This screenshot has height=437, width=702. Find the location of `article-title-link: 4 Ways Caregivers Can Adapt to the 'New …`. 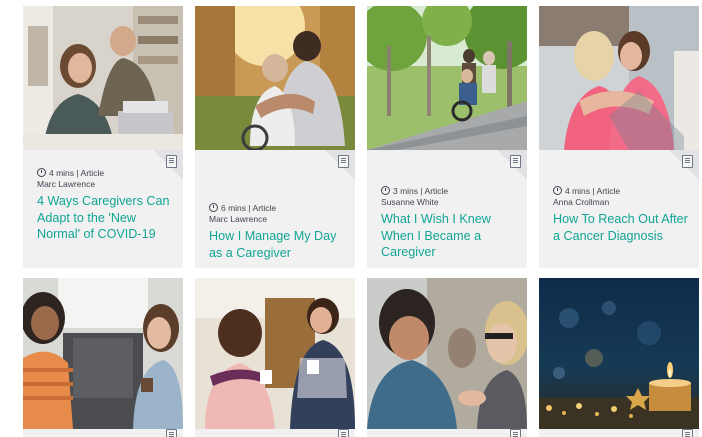

article-title-link: 4 Ways Caregivers Can Adapt to the 'New … is located at coordinates (106, 218).